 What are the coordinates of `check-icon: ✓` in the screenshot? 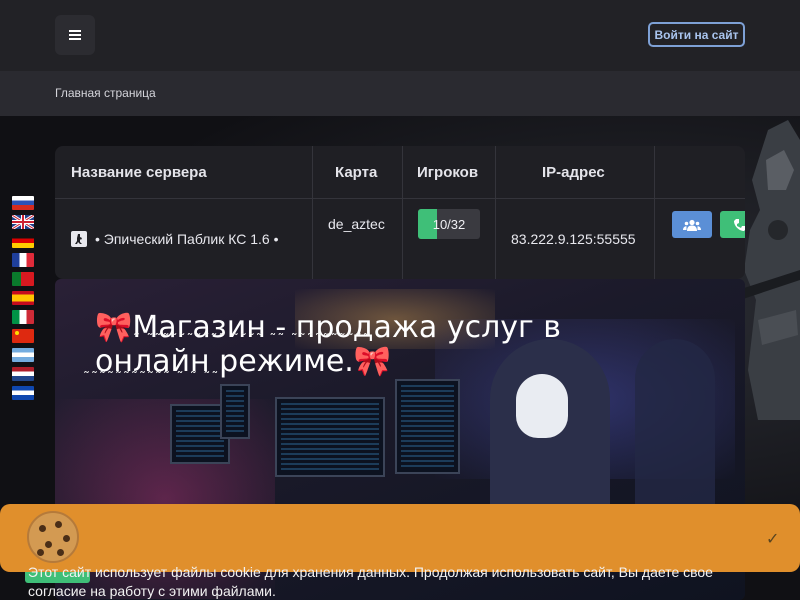 It's located at (772, 539).